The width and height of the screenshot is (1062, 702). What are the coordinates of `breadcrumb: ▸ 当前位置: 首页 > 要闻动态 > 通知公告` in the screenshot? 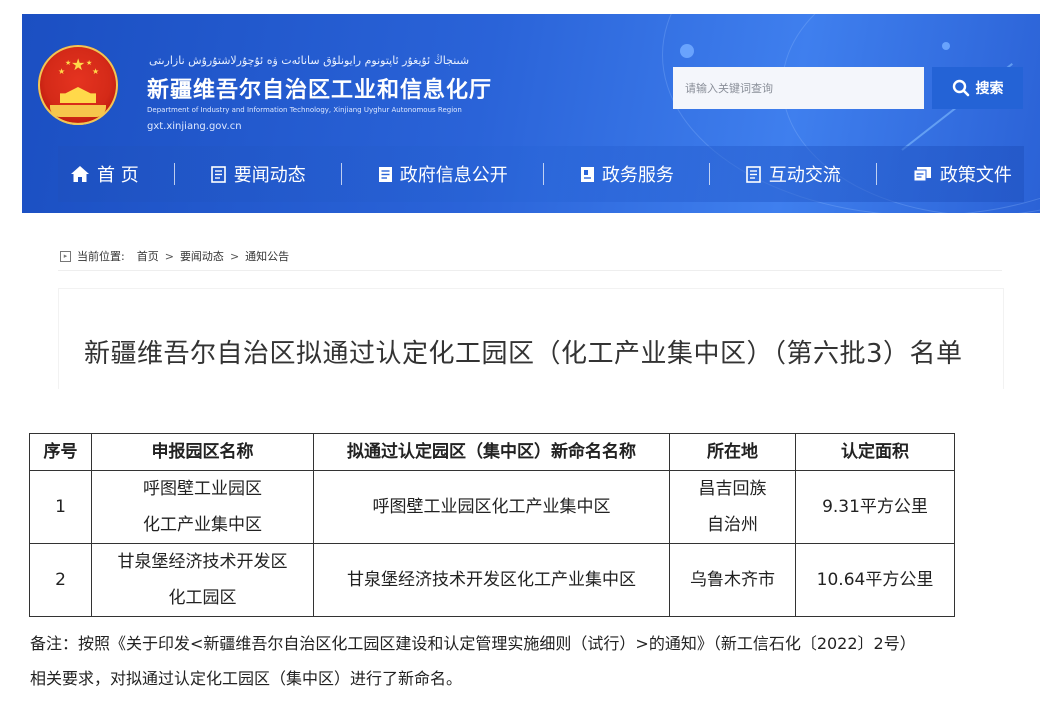 It's located at (174, 256).